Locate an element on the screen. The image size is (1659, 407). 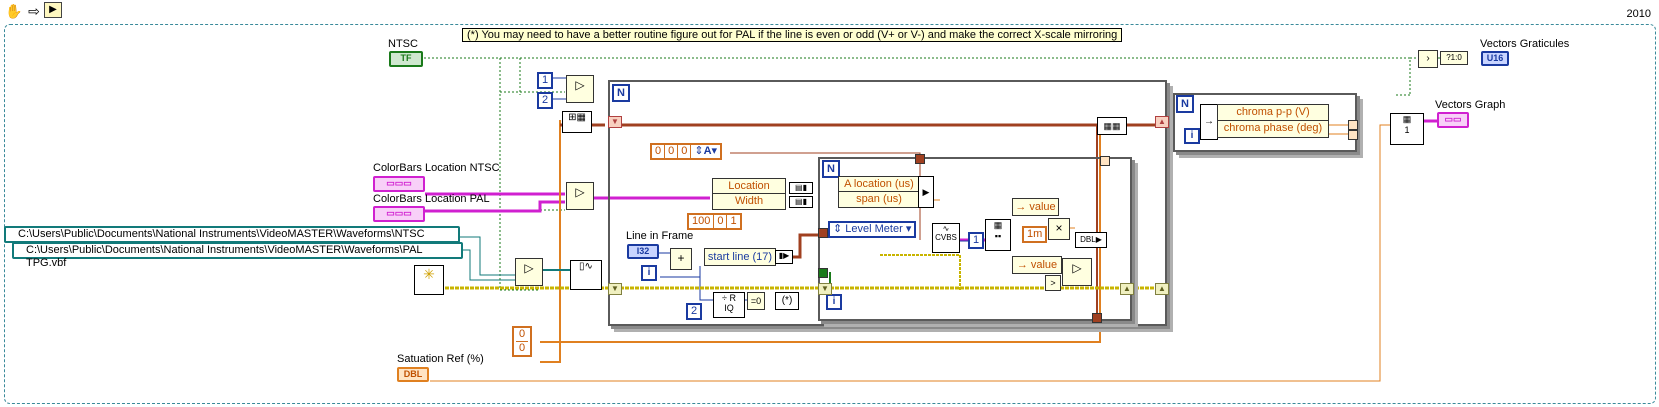
enum-constant: 0 0 0 ⇕A▾ is located at coordinates (686, 151).